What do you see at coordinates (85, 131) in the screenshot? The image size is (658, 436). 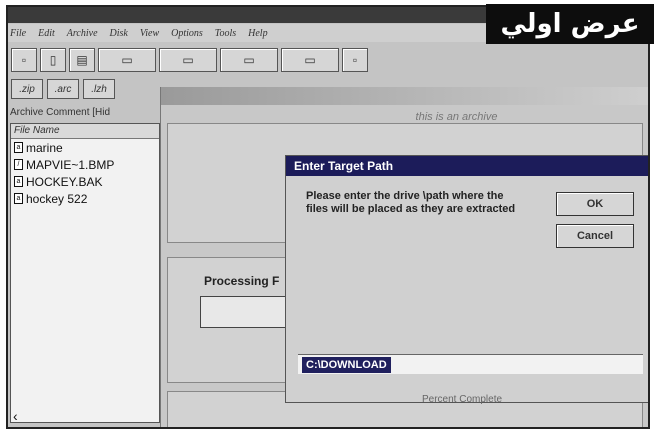 I see `file-name-column-header: File Name` at bounding box center [85, 131].